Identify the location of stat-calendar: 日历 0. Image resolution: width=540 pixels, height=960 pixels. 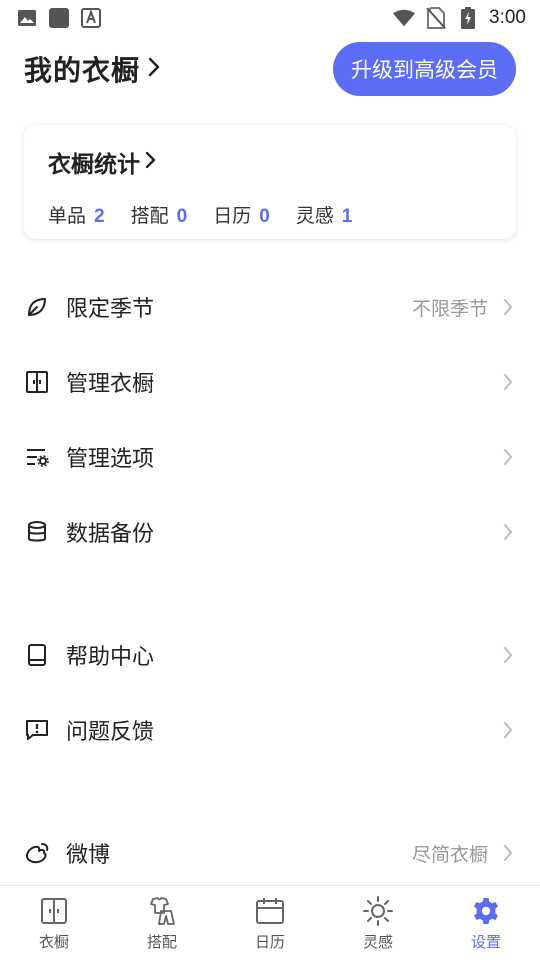
(241, 214).